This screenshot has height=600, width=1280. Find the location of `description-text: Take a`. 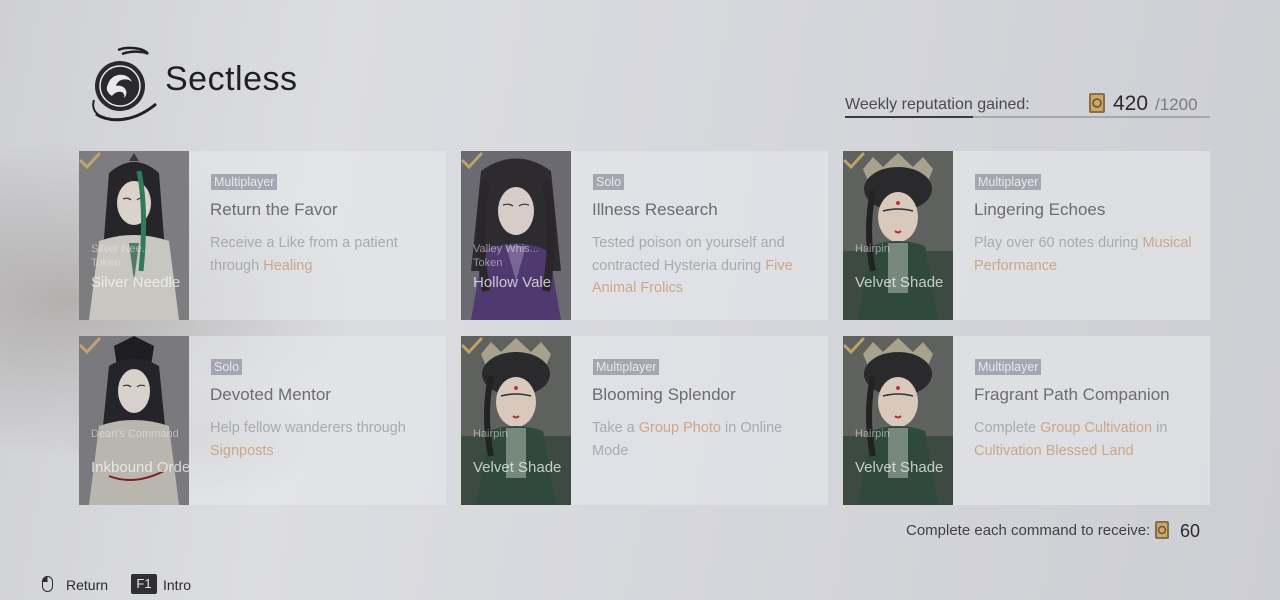

description-text: Take a is located at coordinates (615, 428).